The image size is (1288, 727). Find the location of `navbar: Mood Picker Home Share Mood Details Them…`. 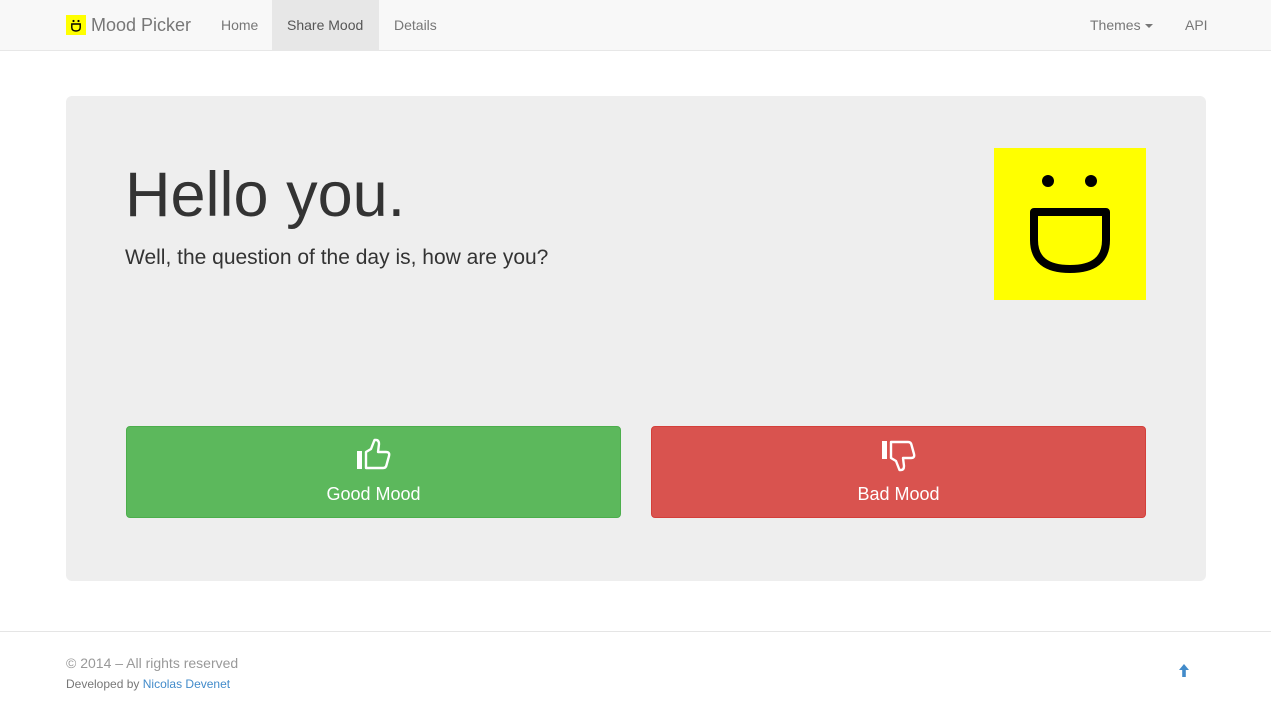

navbar: Mood Picker Home Share Mood Details Them… is located at coordinates (635, 25).